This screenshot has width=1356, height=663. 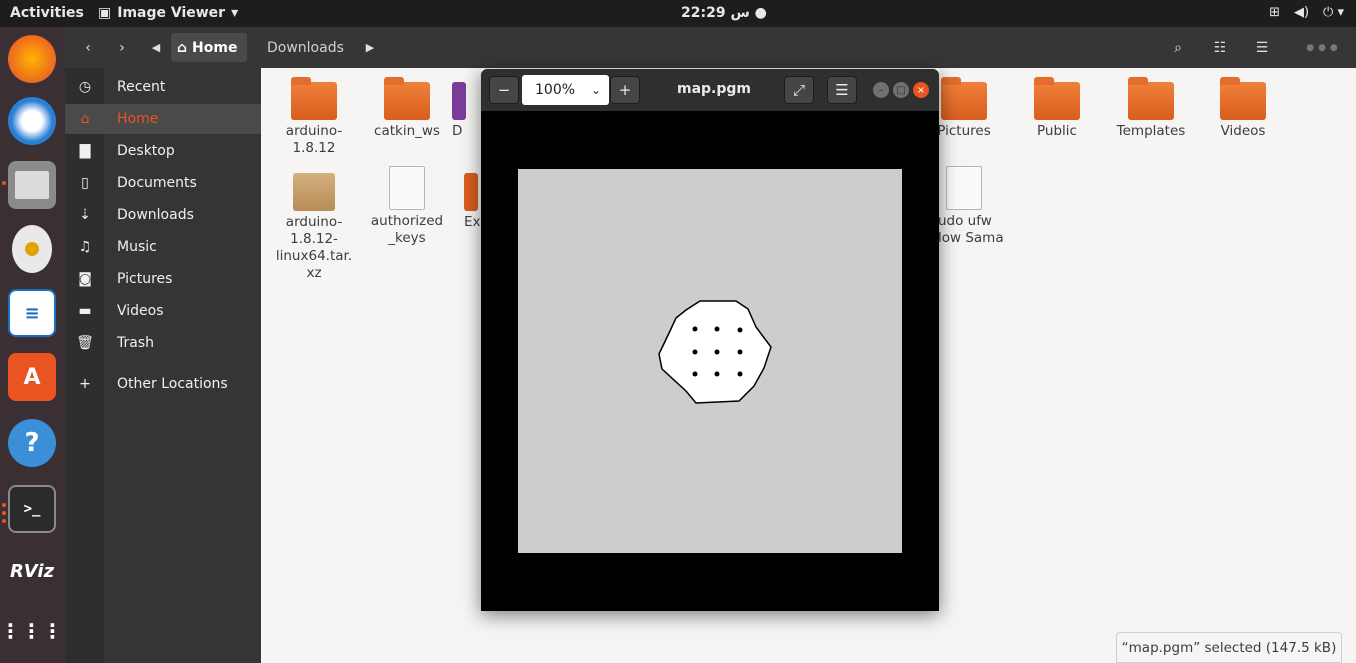 What do you see at coordinates (163, 119) in the screenshot?
I see `sidebar-item-home: ⌂ Home` at bounding box center [163, 119].